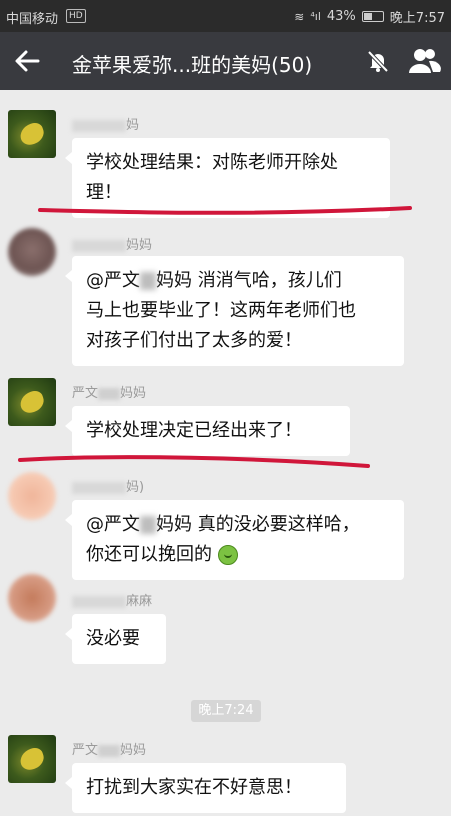 Image resolution: width=451 pixels, height=816 pixels. I want to click on hd-badge: HD, so click(76, 16).